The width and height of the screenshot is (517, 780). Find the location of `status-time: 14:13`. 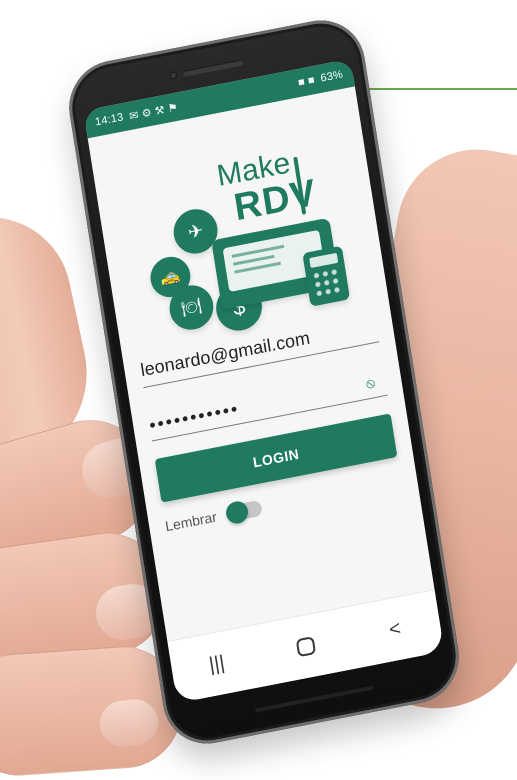

status-time: 14:13 is located at coordinates (109, 120).